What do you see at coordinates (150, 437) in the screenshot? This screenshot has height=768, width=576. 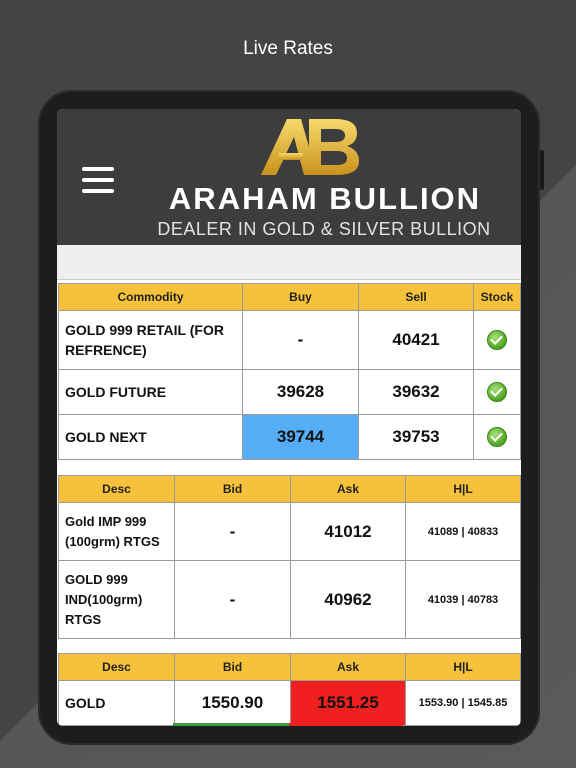 I see `commodity-name: GOLD NEXT` at bounding box center [150, 437].